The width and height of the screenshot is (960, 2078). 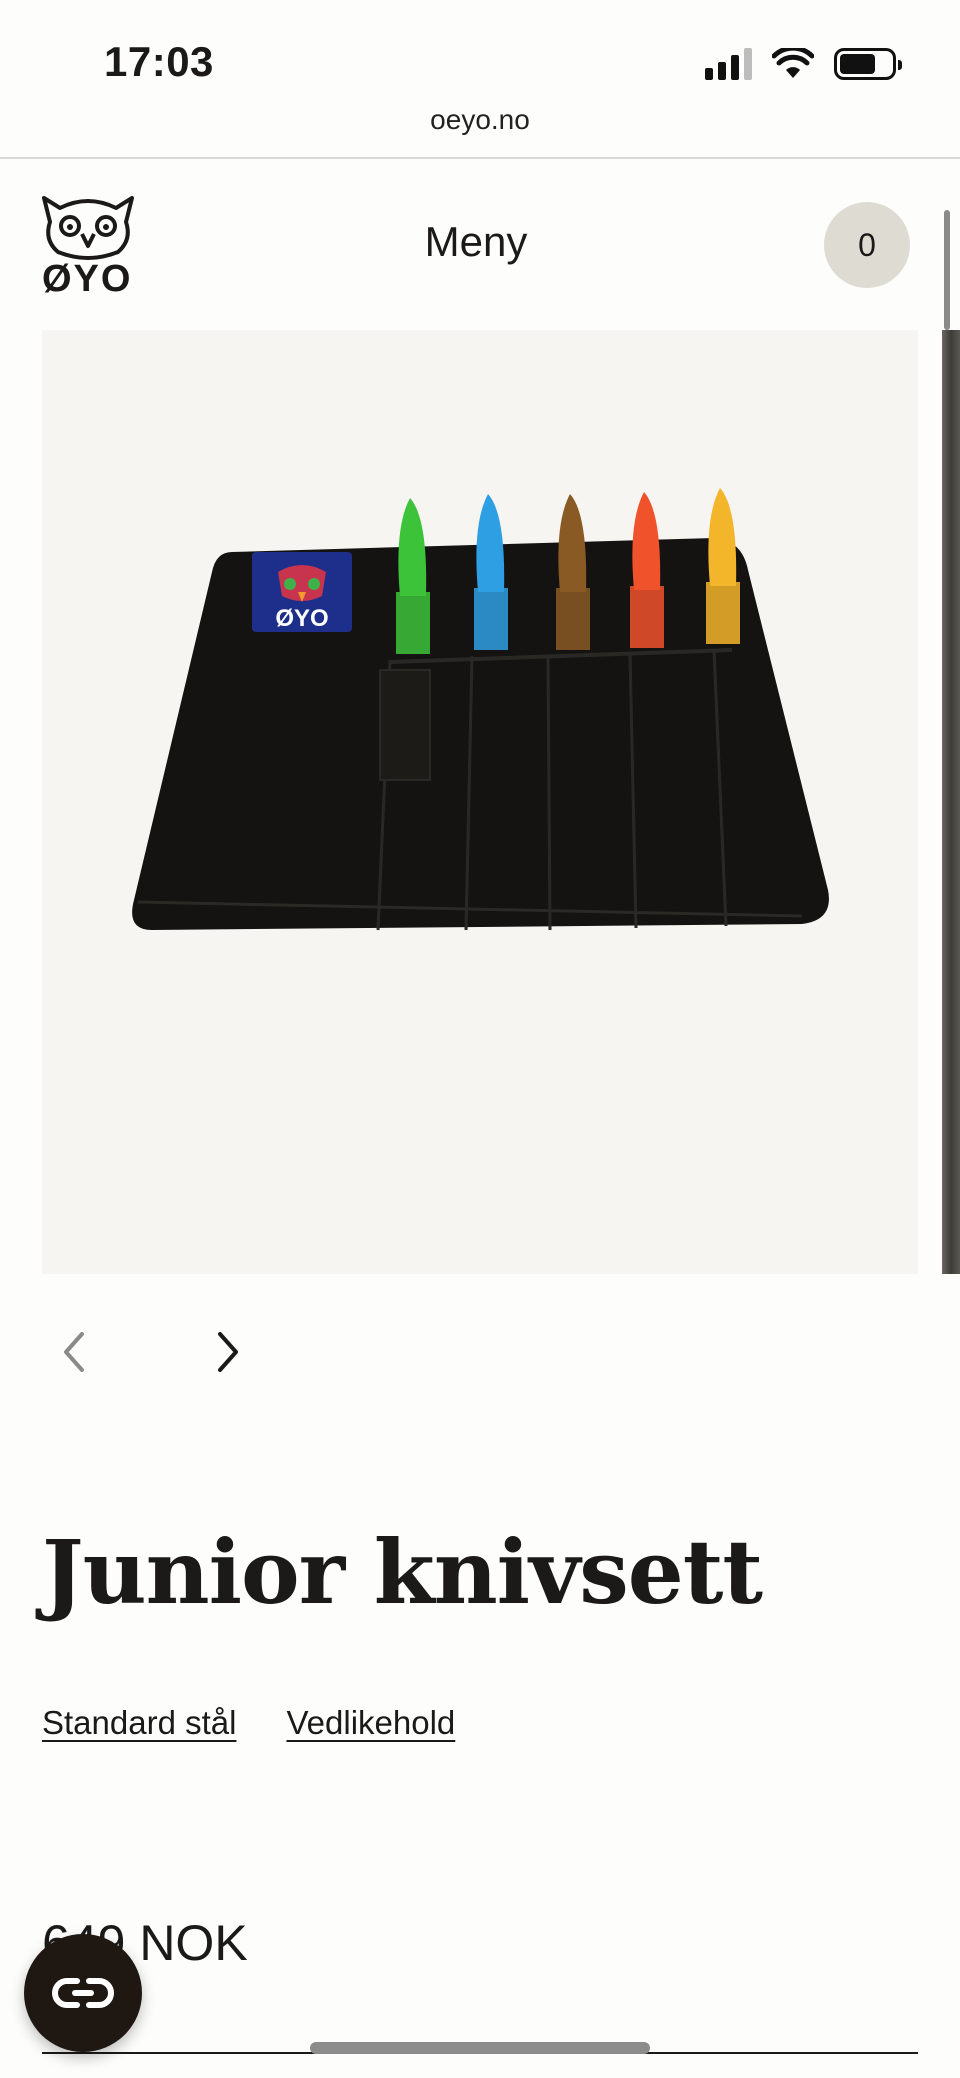 I want to click on link-maintenance: Vedlikehold, so click(x=370, y=1723).